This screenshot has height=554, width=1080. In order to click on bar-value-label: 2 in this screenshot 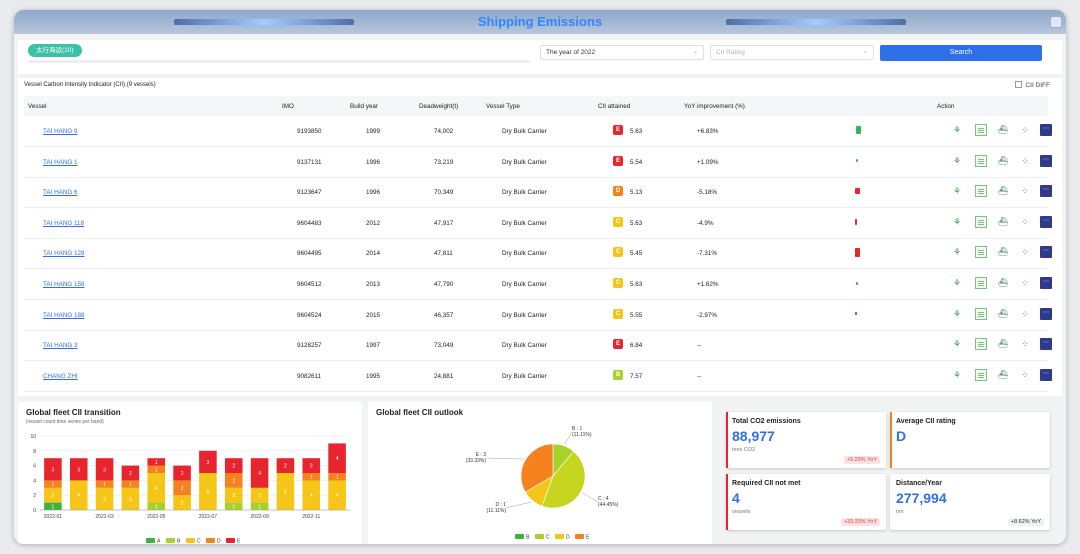, I will do `click(311, 467)`.